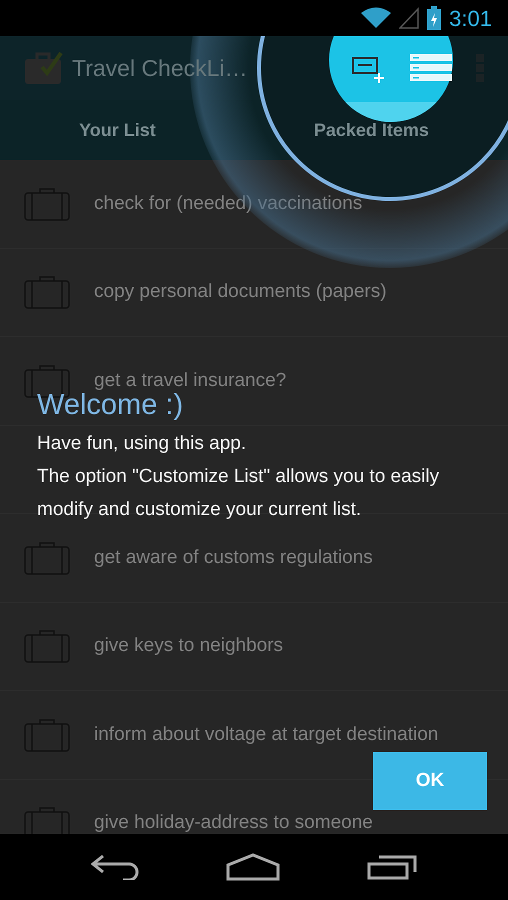 This screenshot has width=508, height=900. I want to click on list-item-label: give keys to neighbors, so click(189, 646).